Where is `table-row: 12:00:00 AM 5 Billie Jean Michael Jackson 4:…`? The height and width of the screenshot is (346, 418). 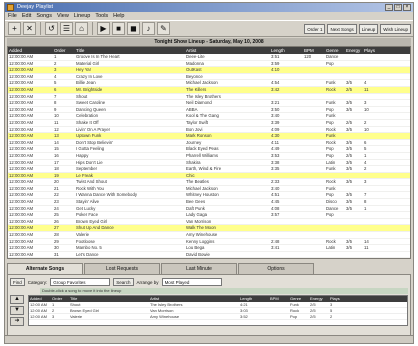
table-row: 12:00:00 AM 5 Billie Jean Michael Jackson 4:… is located at coordinates (209, 83).